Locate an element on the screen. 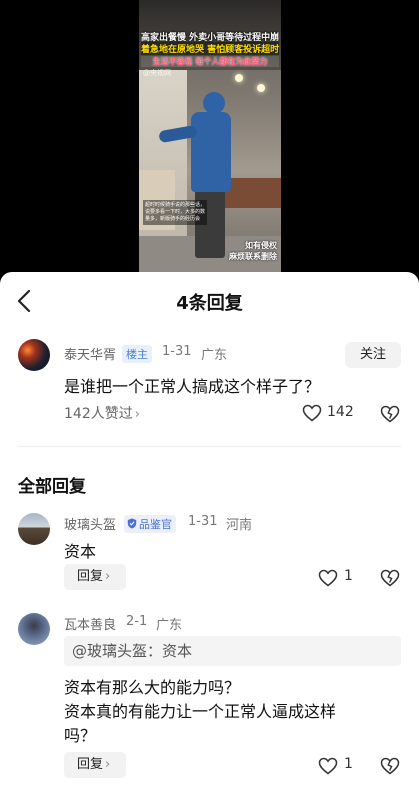 The width and height of the screenshot is (419, 800). username: 泰天华胥 is located at coordinates (90, 353).